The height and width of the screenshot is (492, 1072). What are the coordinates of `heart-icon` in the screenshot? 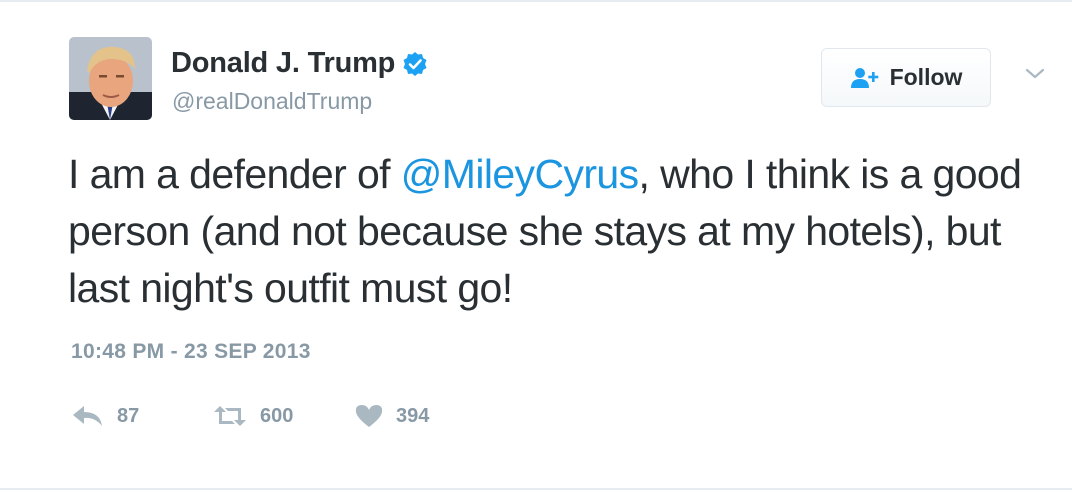 It's located at (369, 416).